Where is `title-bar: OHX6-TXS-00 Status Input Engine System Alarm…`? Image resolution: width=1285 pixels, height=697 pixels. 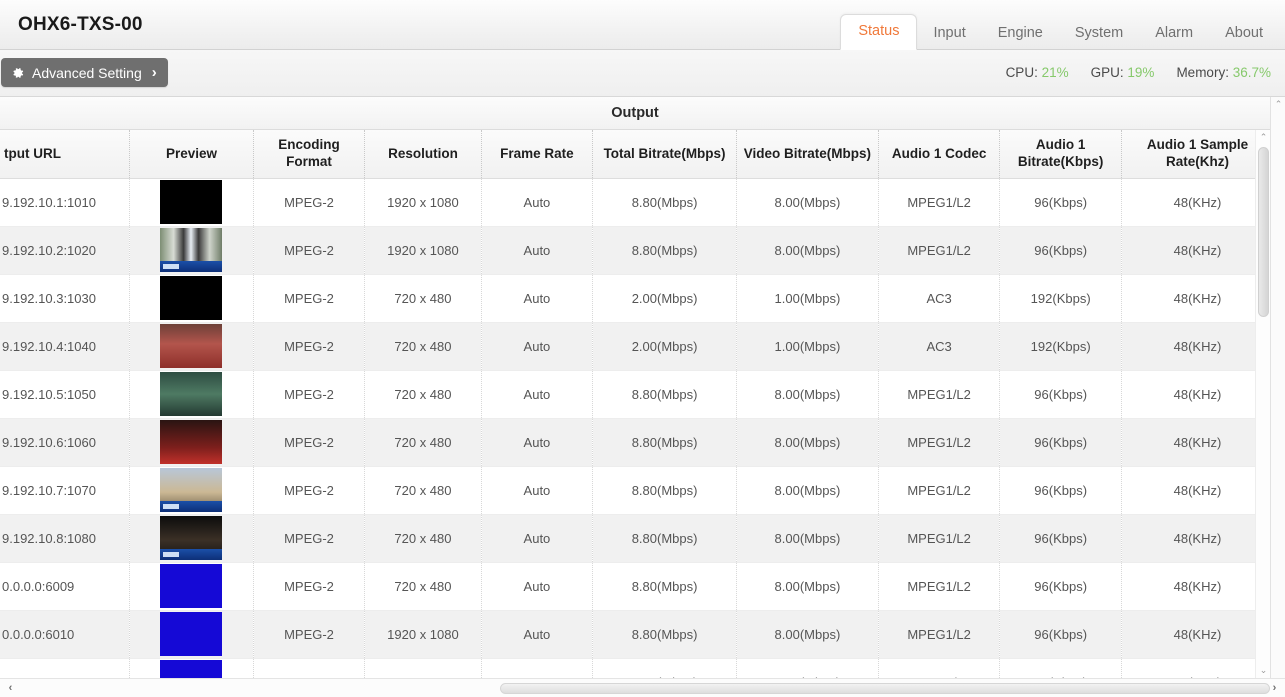 title-bar: OHX6-TXS-00 Status Input Engine System Alarm… is located at coordinates (642, 25).